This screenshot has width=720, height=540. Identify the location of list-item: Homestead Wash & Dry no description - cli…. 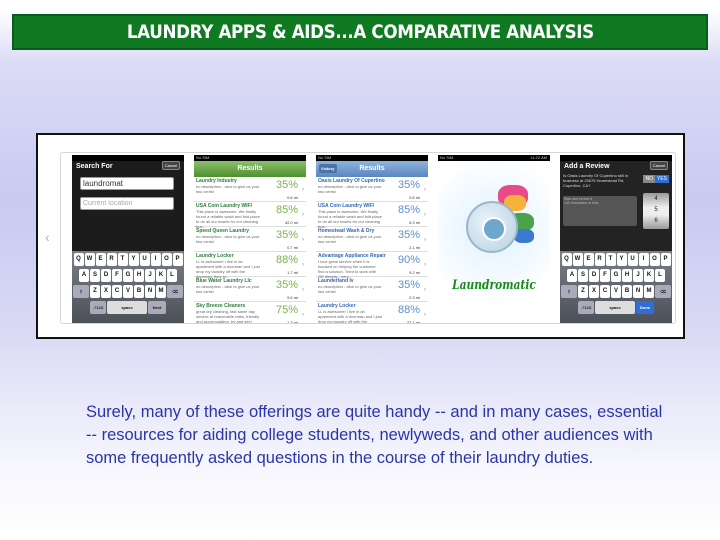
(372, 239).